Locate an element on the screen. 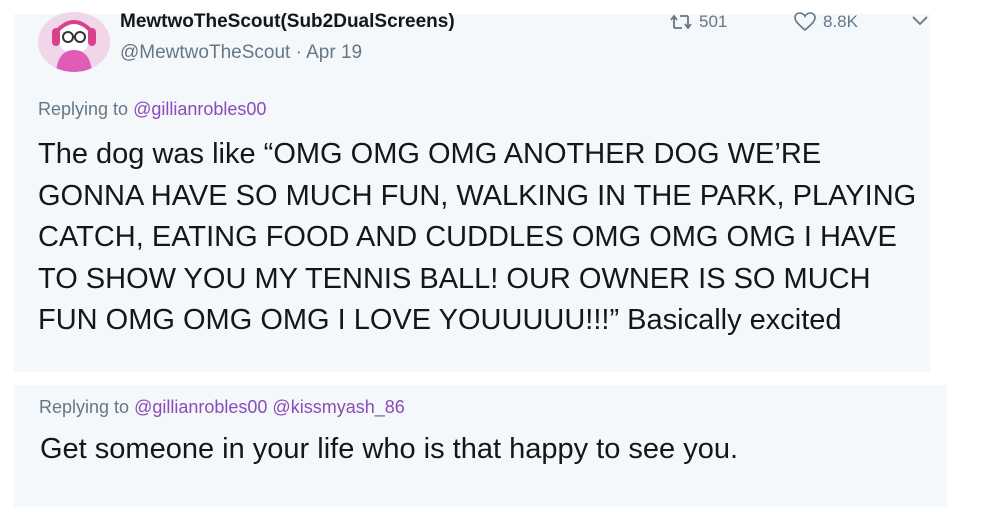 This screenshot has height=523, width=1000. heart-icon is located at coordinates (805, 22).